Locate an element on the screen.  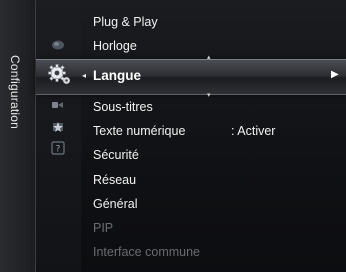
menu-item-texte-numerique: Texte numérique : Activer is located at coordinates (184, 131).